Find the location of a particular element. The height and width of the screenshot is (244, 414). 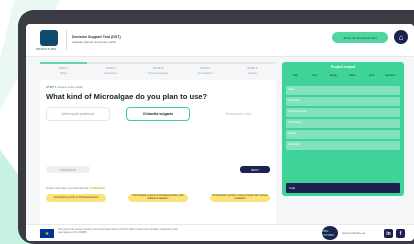

step-4: STEP 4 Formulation is located at coordinates (205, 68).